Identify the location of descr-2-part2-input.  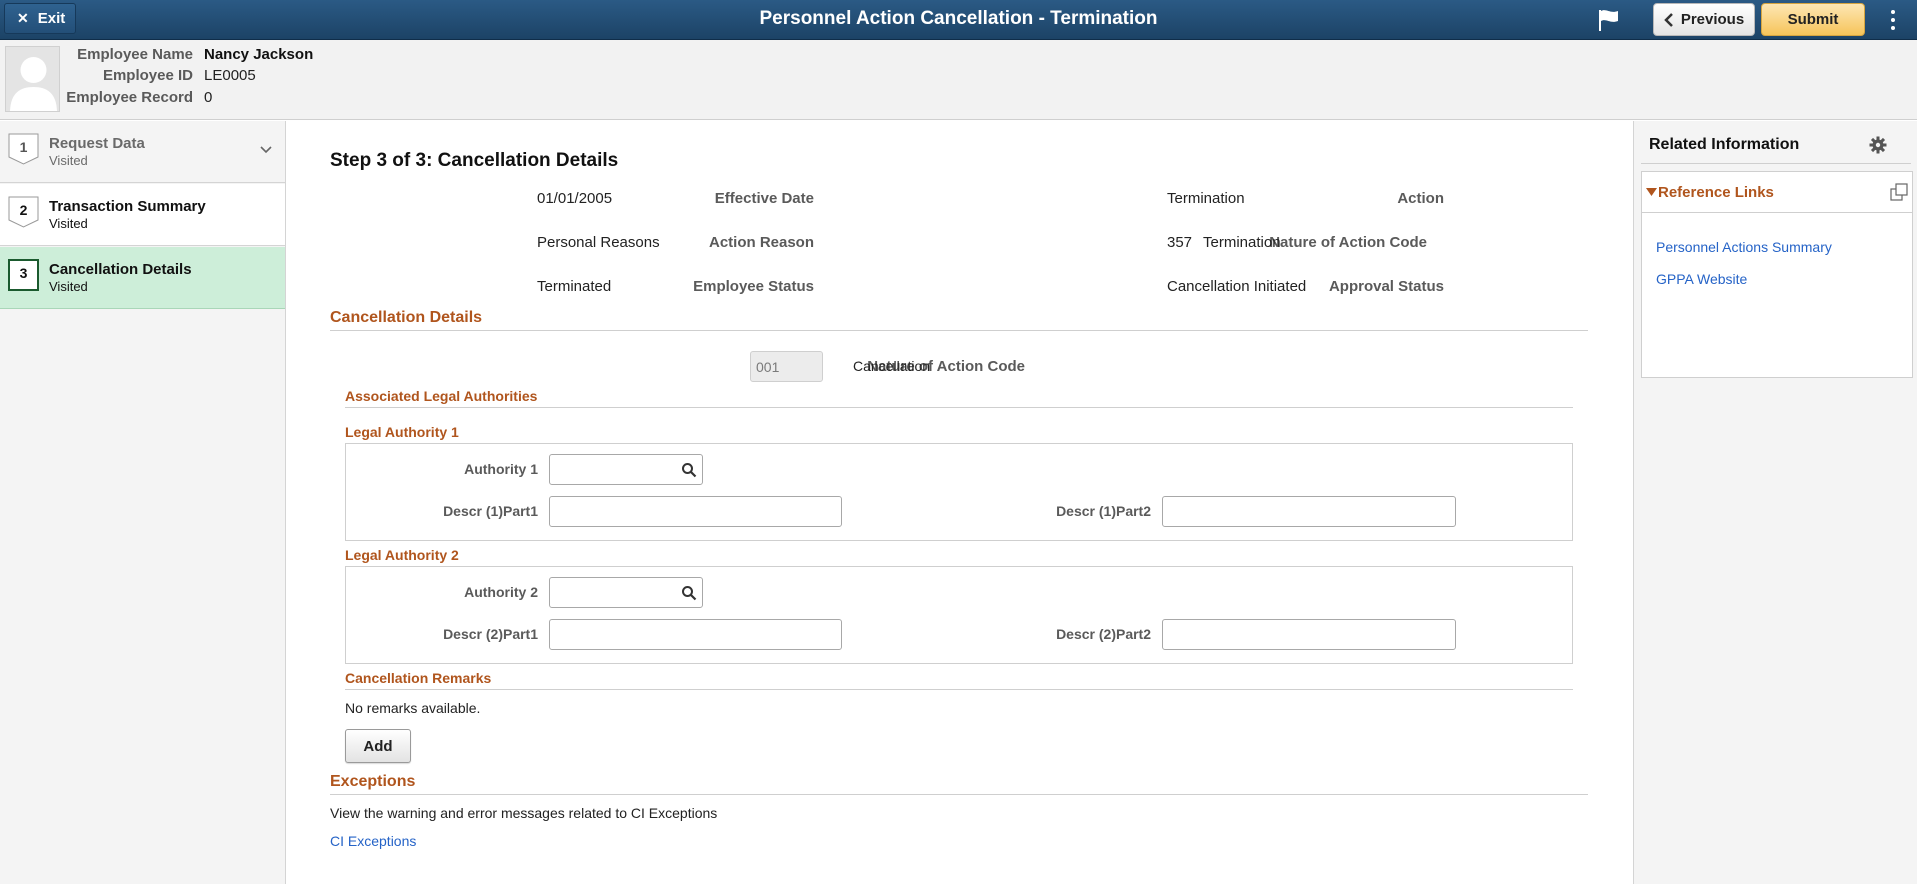
(1309, 634).